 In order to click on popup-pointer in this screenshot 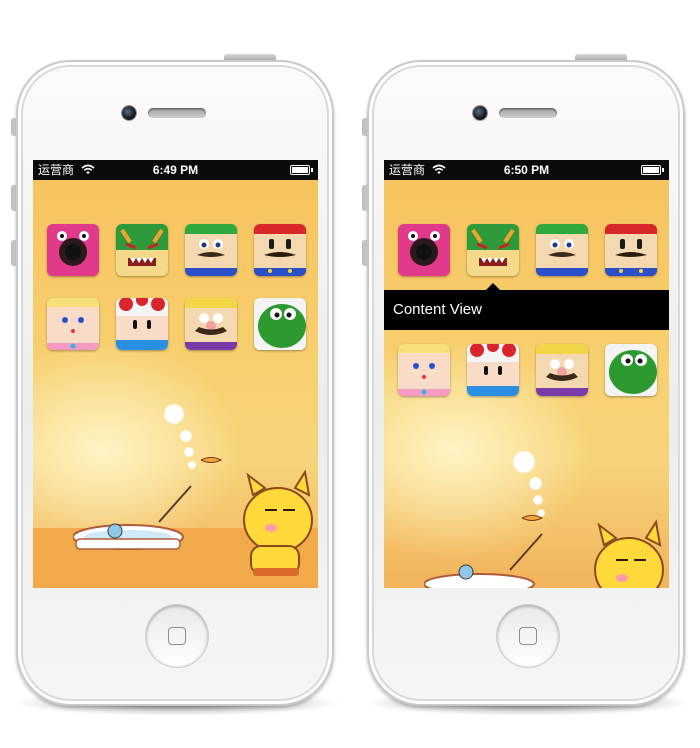, I will do `click(493, 286)`.